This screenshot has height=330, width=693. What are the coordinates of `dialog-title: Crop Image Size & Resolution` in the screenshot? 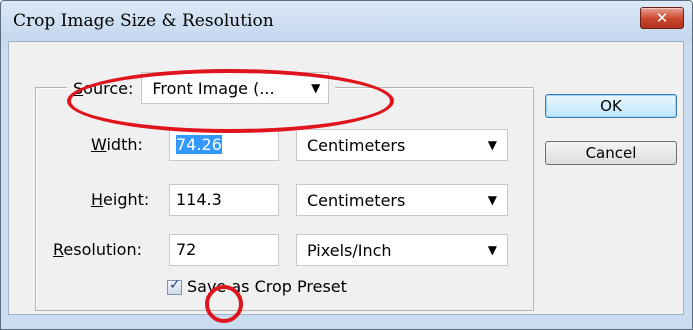 It's located at (143, 21).